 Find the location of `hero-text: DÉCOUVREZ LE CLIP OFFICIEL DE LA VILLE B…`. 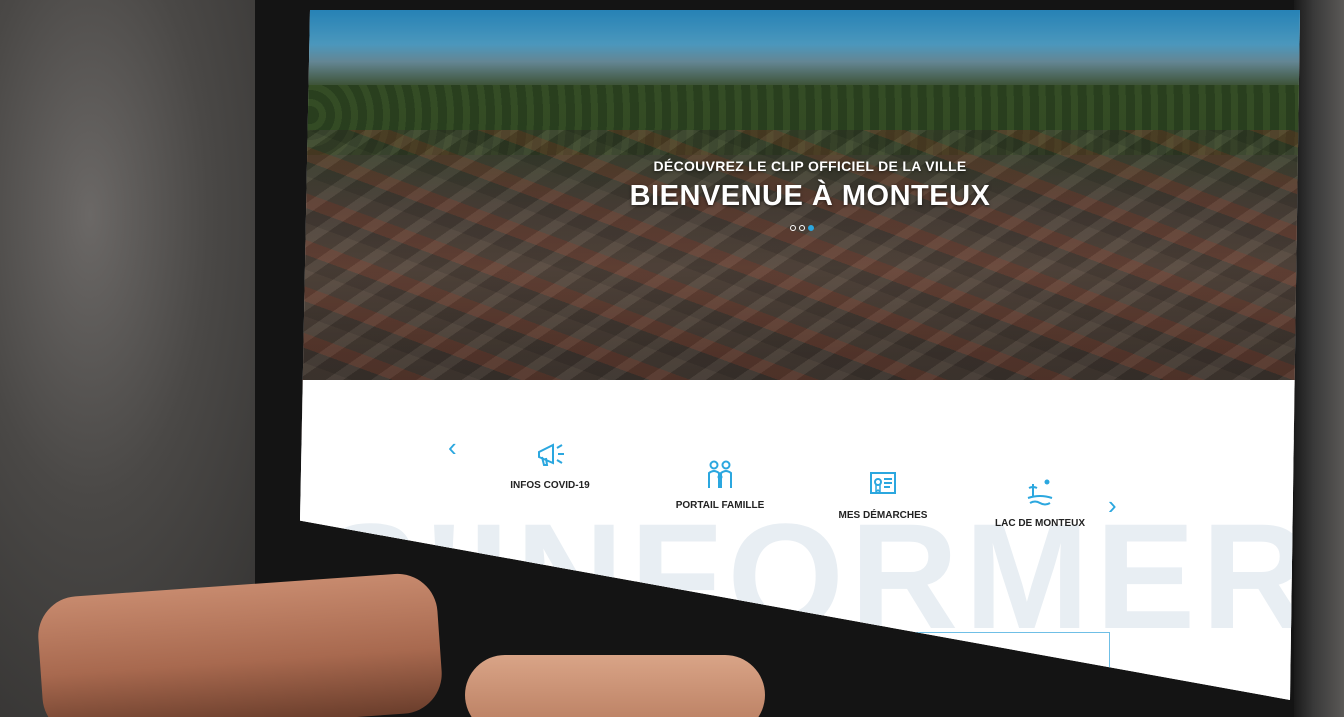

hero-text: DÉCOUVREZ LE CLIP OFFICIEL DE LA VILLE B… is located at coordinates (810, 185).